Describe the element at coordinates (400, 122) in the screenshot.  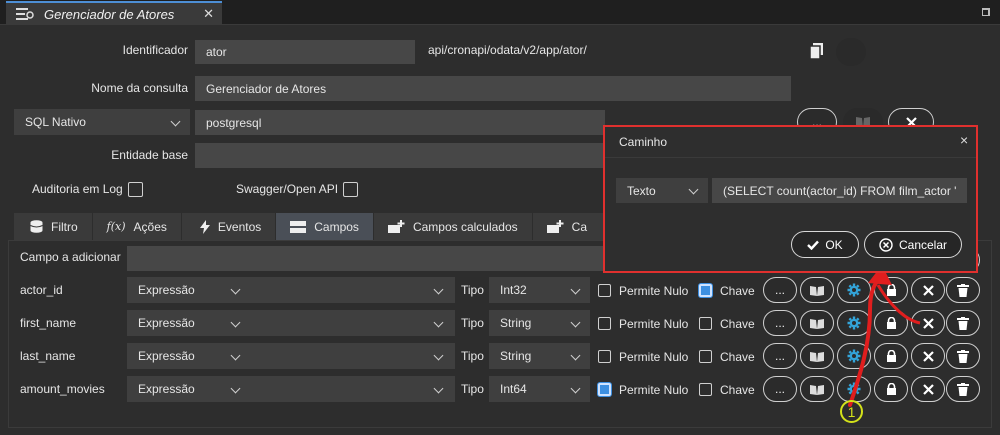
I see `datasource-input: postgresql` at that location.